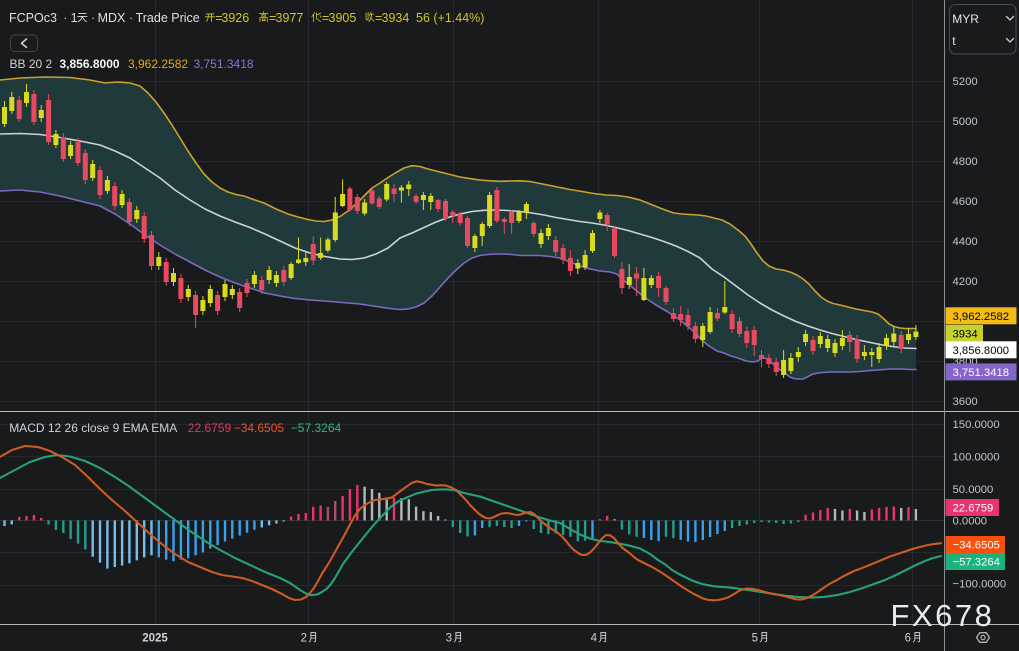 This screenshot has width=1019, height=651. I want to click on svg-text: MYR, so click(965, 19).